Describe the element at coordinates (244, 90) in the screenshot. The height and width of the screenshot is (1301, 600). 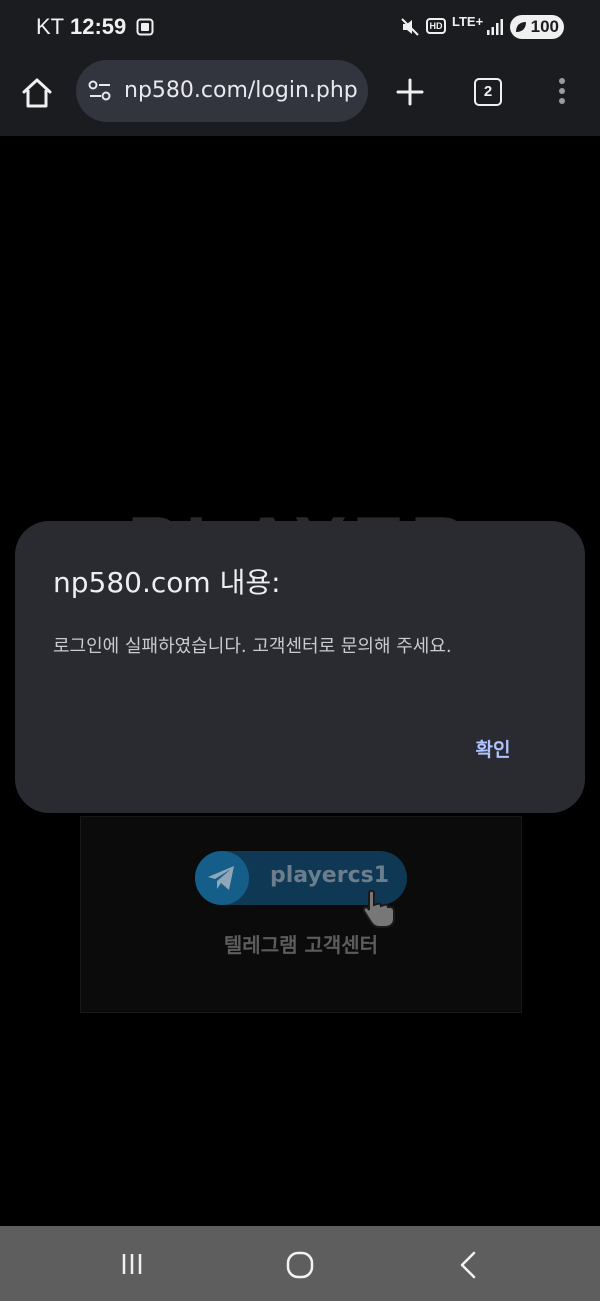
I see `url-text: np580.com/login.php` at that location.